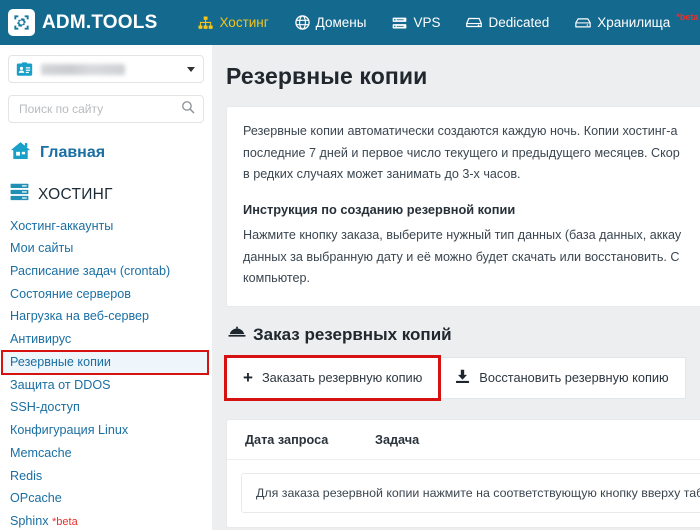 Image resolution: width=700 pixels, height=530 pixels. What do you see at coordinates (19, 194) in the screenshot?
I see `server-stack-icon` at bounding box center [19, 194].